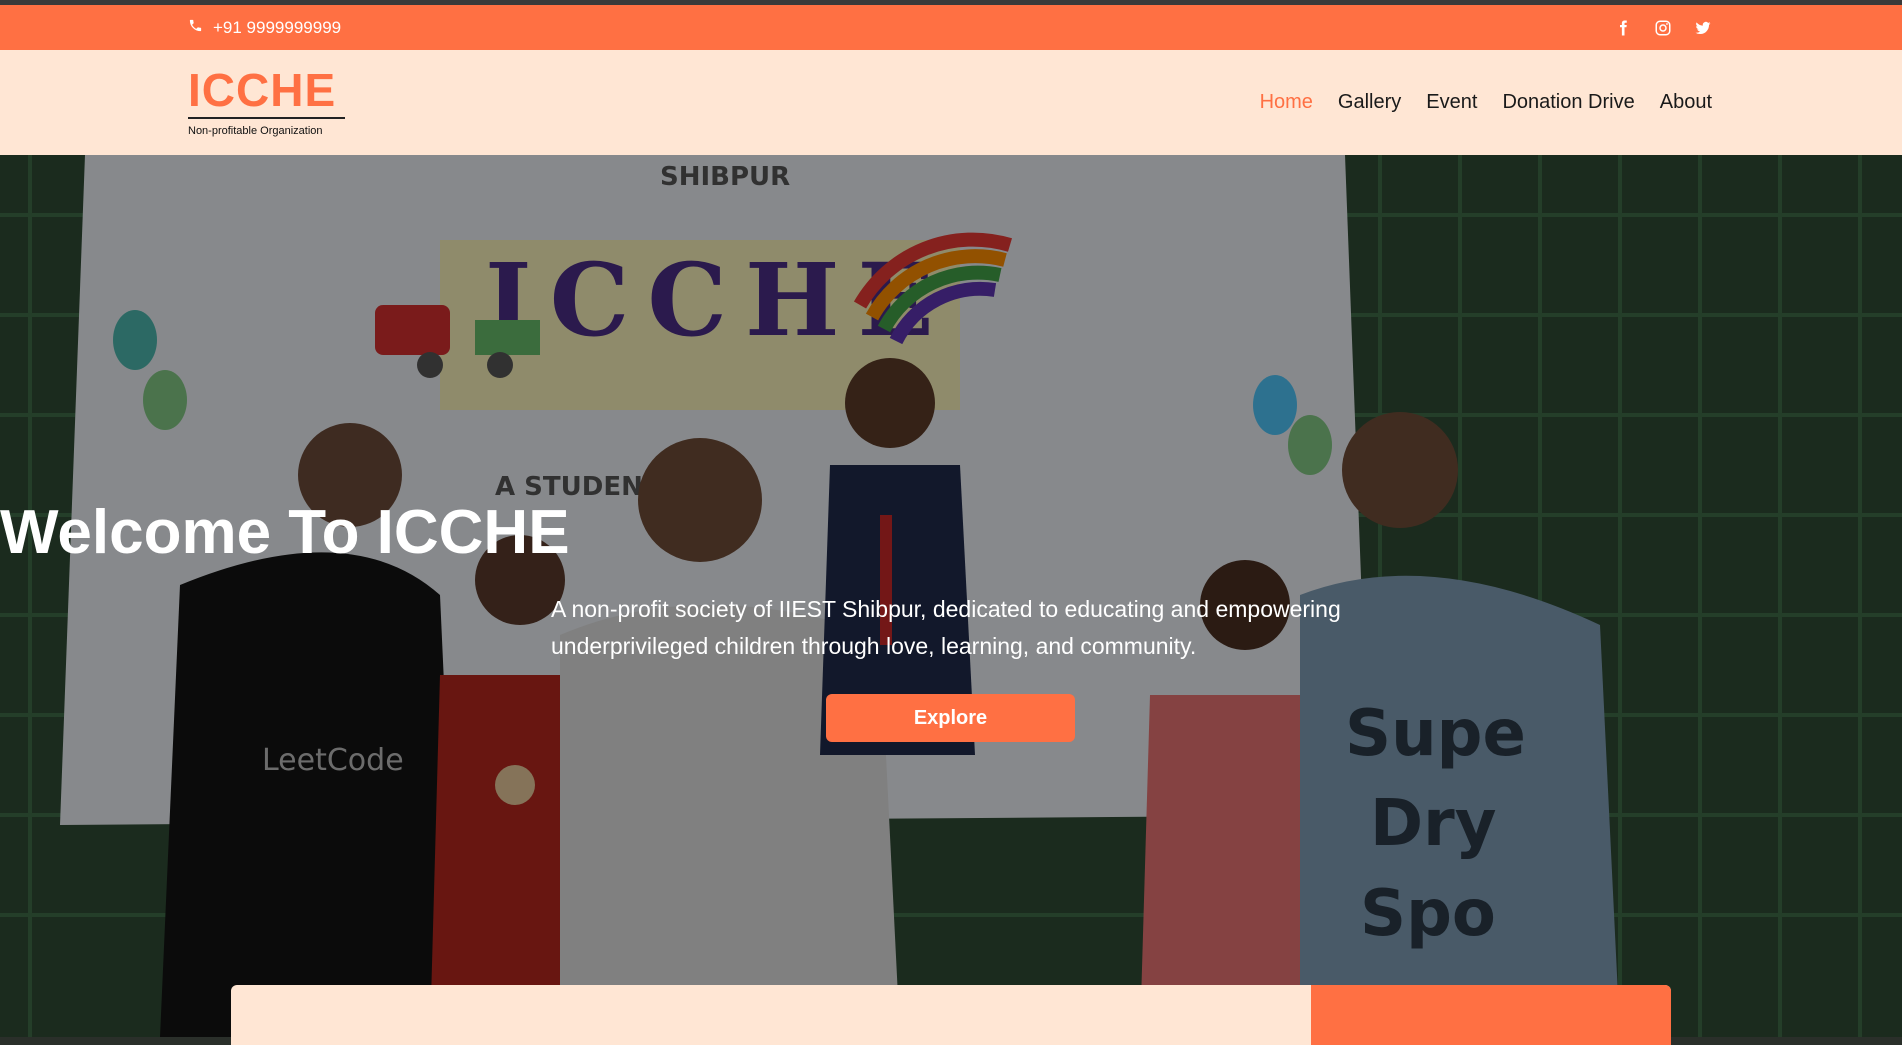 The image size is (1902, 1045). What do you see at coordinates (285, 532) in the screenshot?
I see `hero-title: Welcome To ICCHE` at bounding box center [285, 532].